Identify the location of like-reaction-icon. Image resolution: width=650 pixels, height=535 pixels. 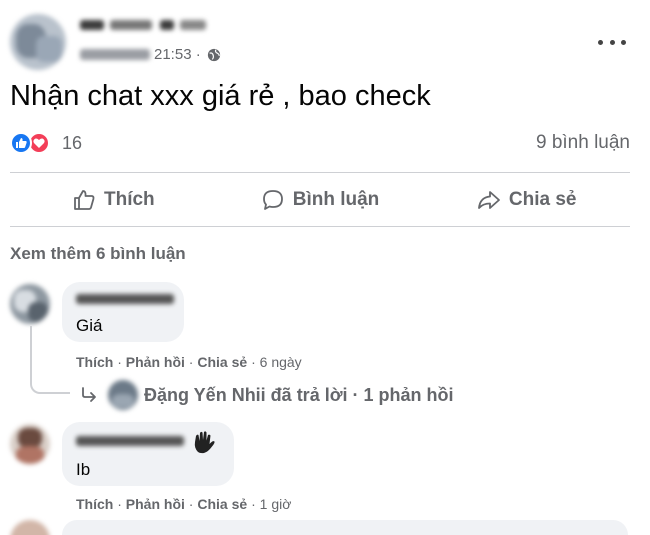
(21, 143).